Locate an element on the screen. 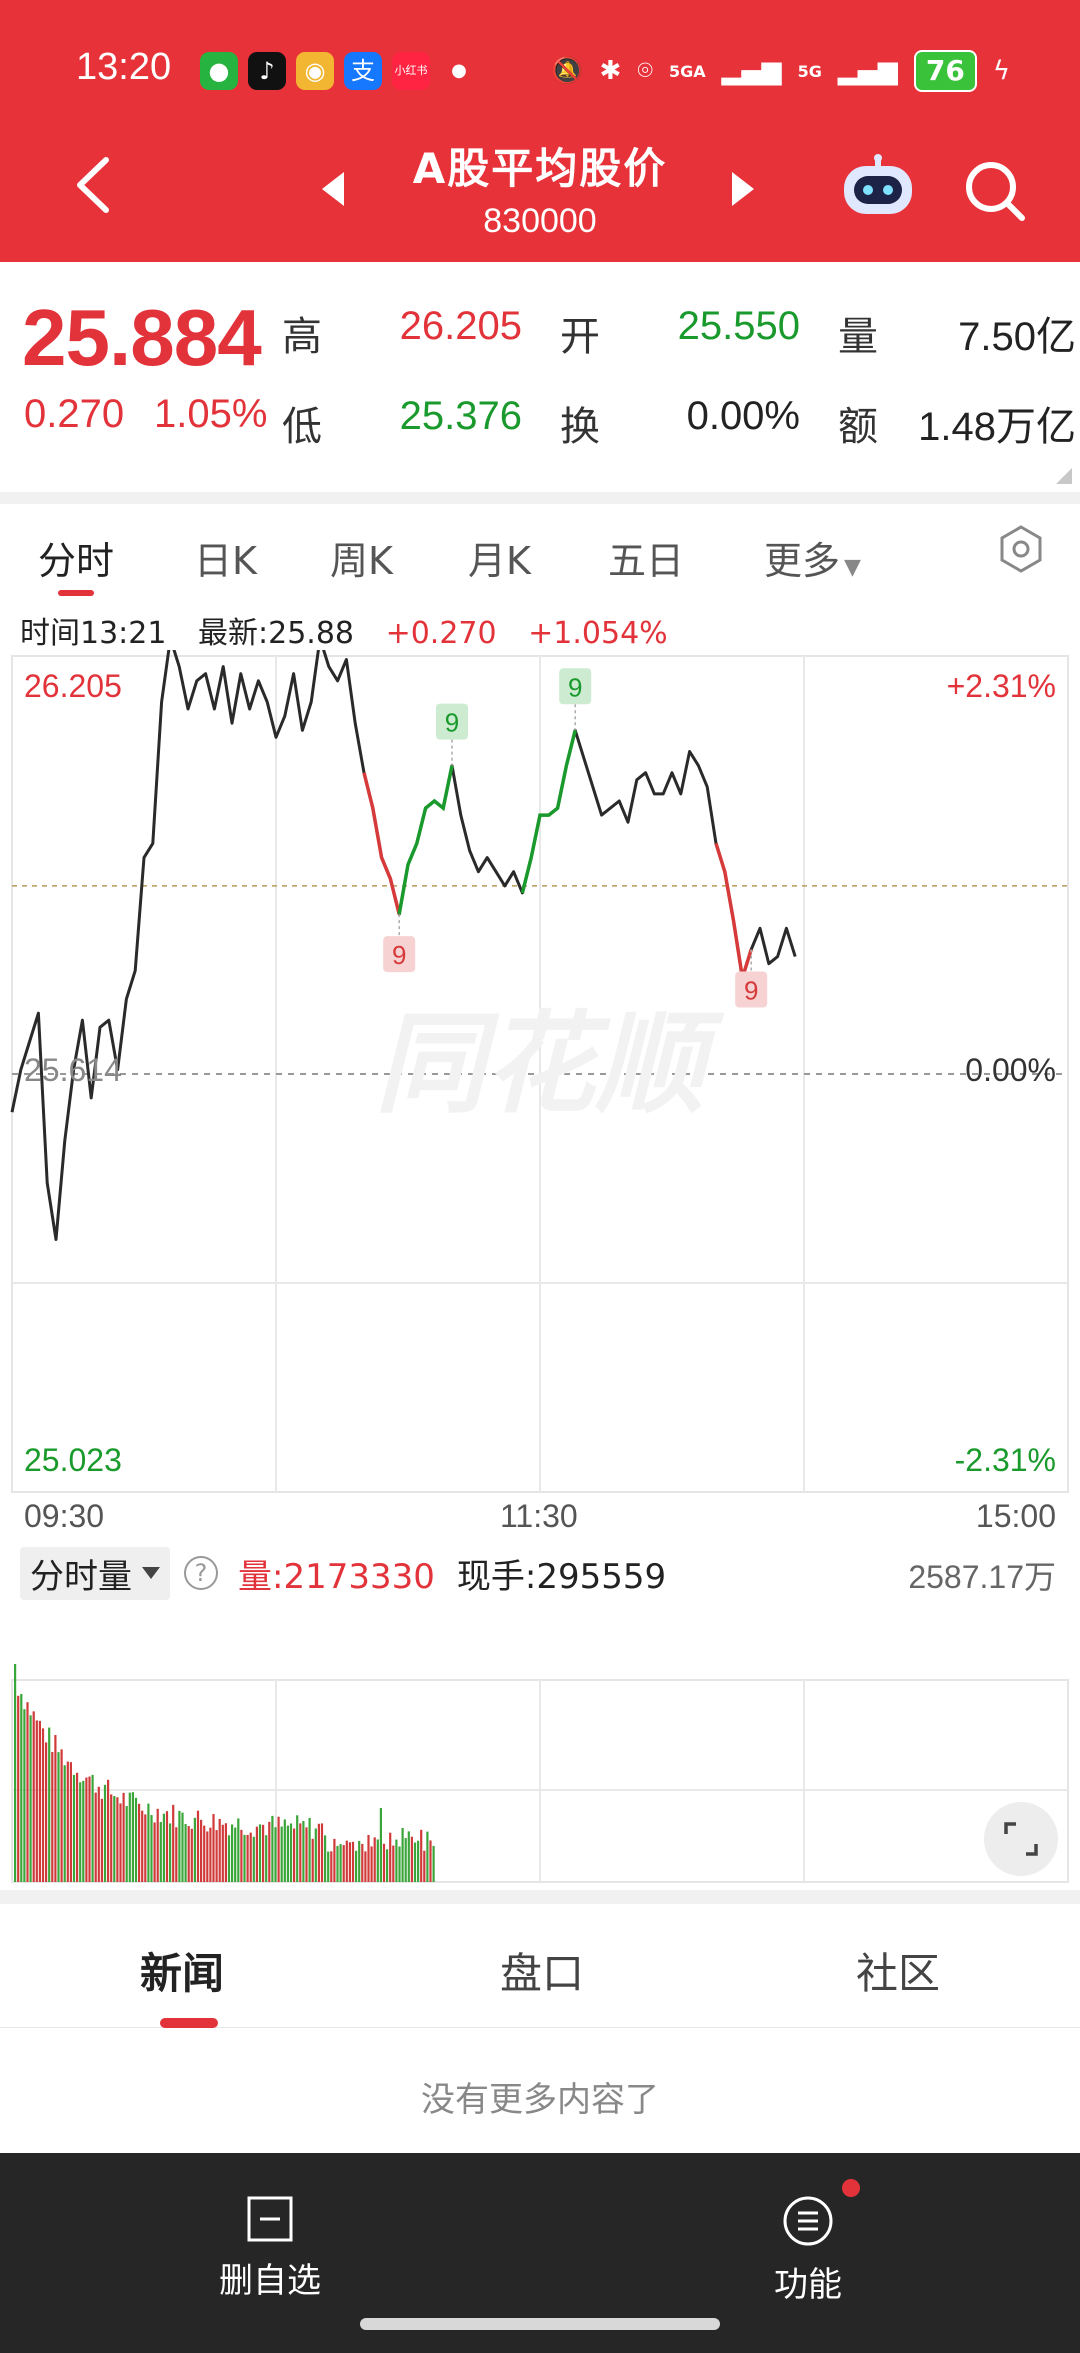  ai-assistant-robot-icon is located at coordinates (878, 185).